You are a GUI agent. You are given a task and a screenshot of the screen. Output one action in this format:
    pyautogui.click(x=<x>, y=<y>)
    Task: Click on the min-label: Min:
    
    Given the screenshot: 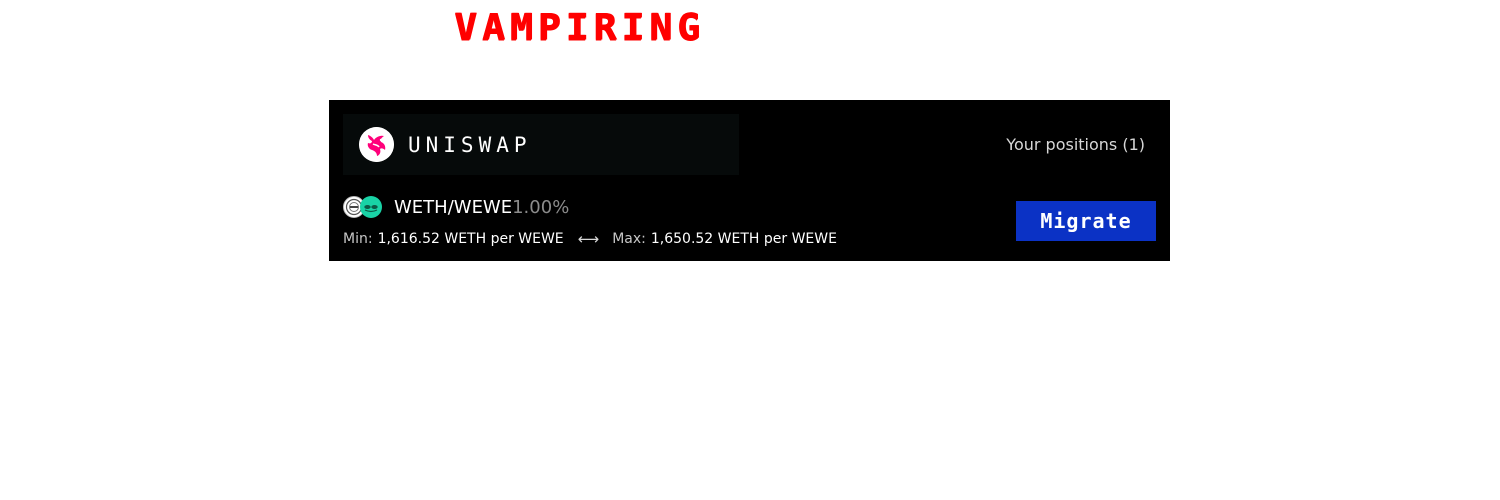 What is the action you would take?
    pyautogui.click(x=358, y=239)
    